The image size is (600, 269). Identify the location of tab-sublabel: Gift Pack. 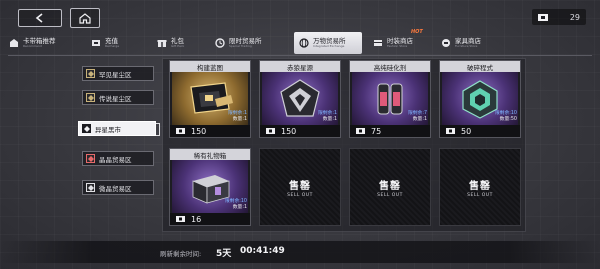
(178, 46).